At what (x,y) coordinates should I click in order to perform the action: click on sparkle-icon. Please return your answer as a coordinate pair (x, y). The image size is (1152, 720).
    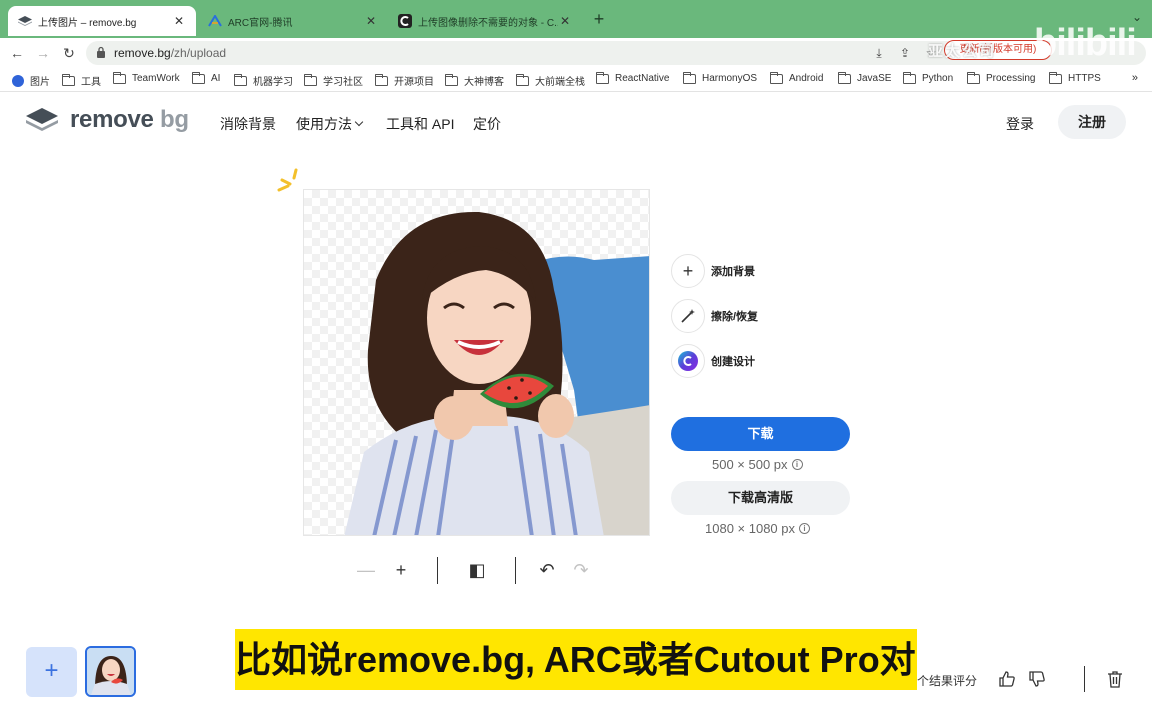
    Looking at the image, I should click on (287, 180).